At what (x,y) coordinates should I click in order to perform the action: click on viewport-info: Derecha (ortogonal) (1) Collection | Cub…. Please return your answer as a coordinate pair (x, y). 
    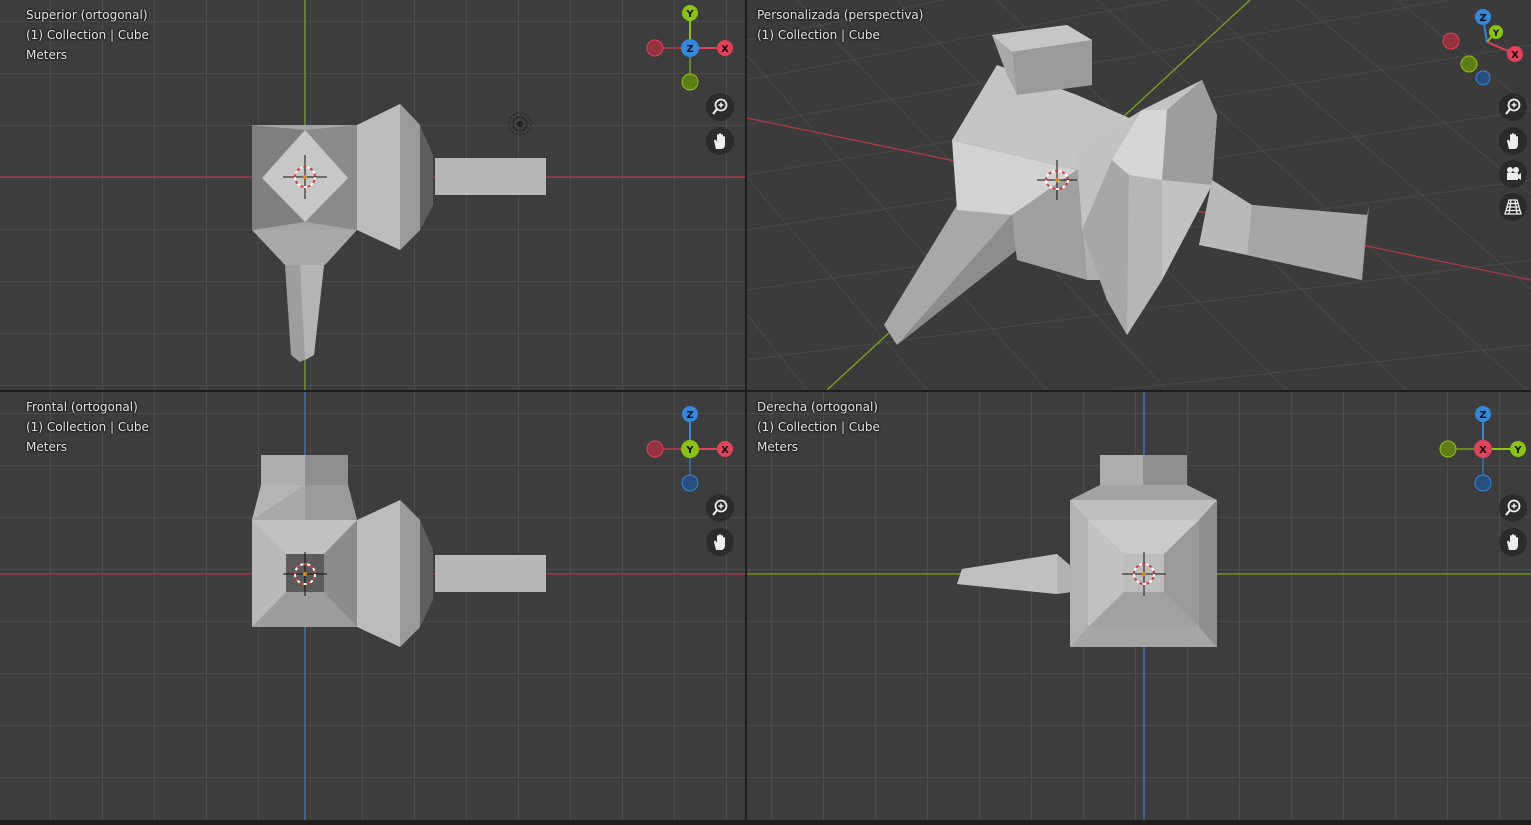
    Looking at the image, I should click on (818, 427).